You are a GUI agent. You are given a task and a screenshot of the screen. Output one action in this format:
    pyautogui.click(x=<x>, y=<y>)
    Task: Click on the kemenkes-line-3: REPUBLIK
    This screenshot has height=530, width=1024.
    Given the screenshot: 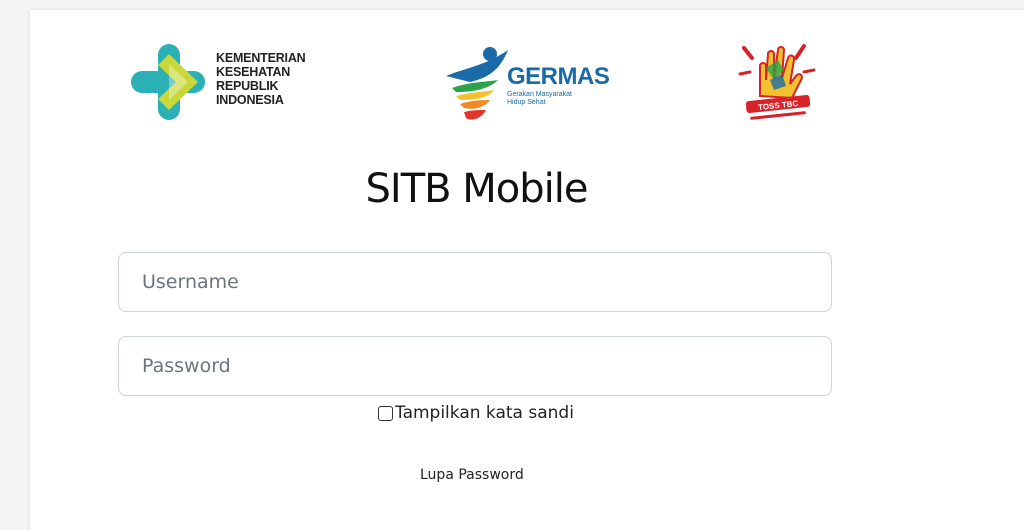 What is the action you would take?
    pyautogui.click(x=247, y=86)
    